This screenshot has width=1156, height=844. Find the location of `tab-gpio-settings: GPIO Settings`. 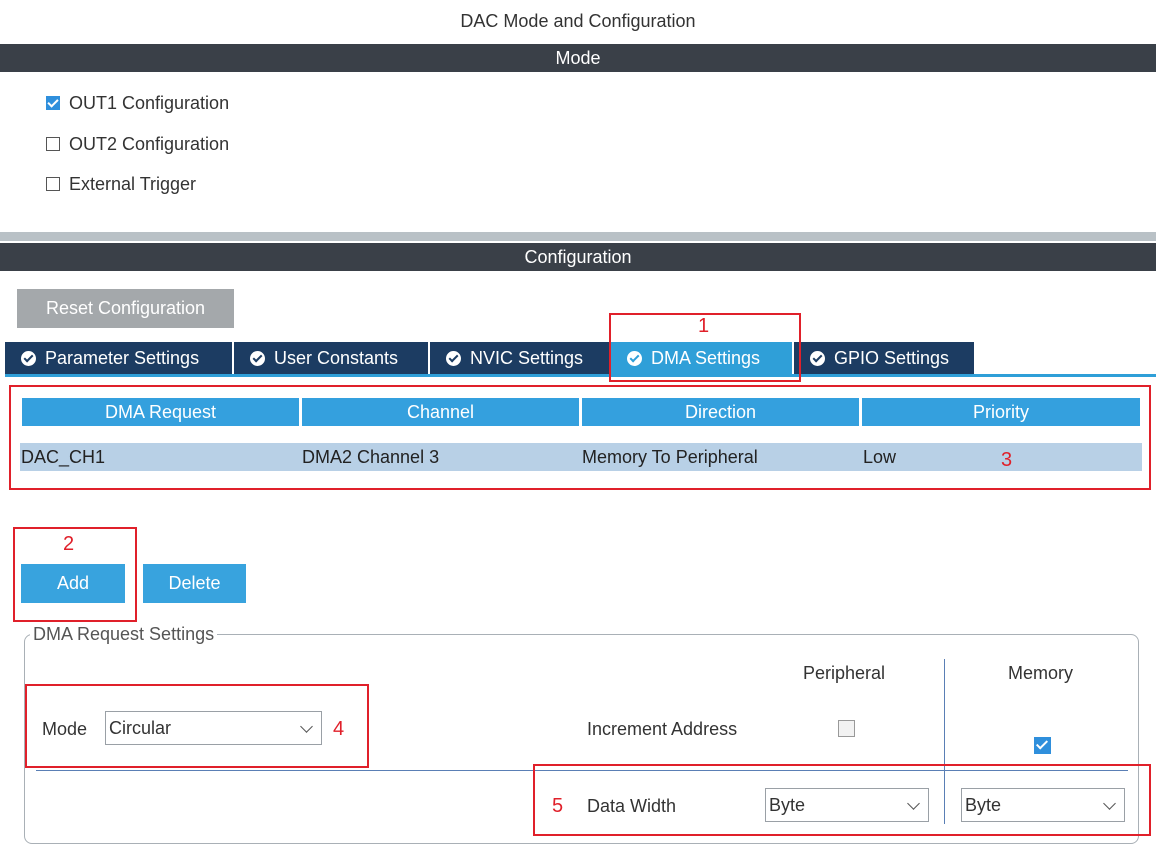

tab-gpio-settings: GPIO Settings is located at coordinates (884, 358).